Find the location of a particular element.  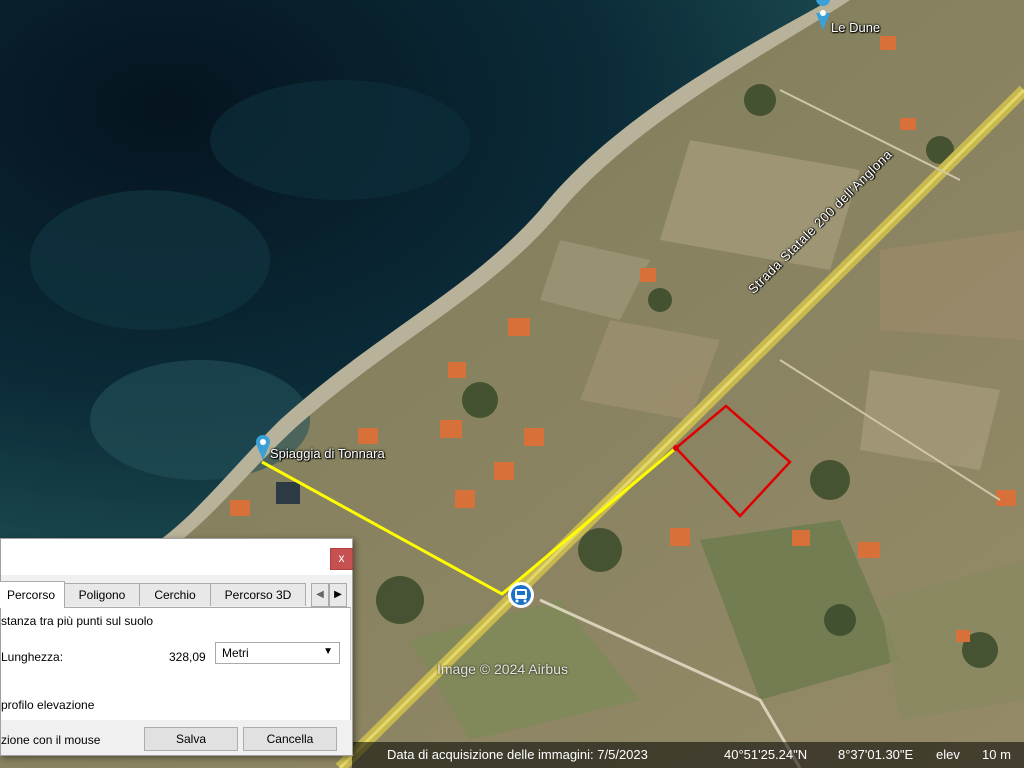

tab-cerchio: Cerchio is located at coordinates (175, 594).